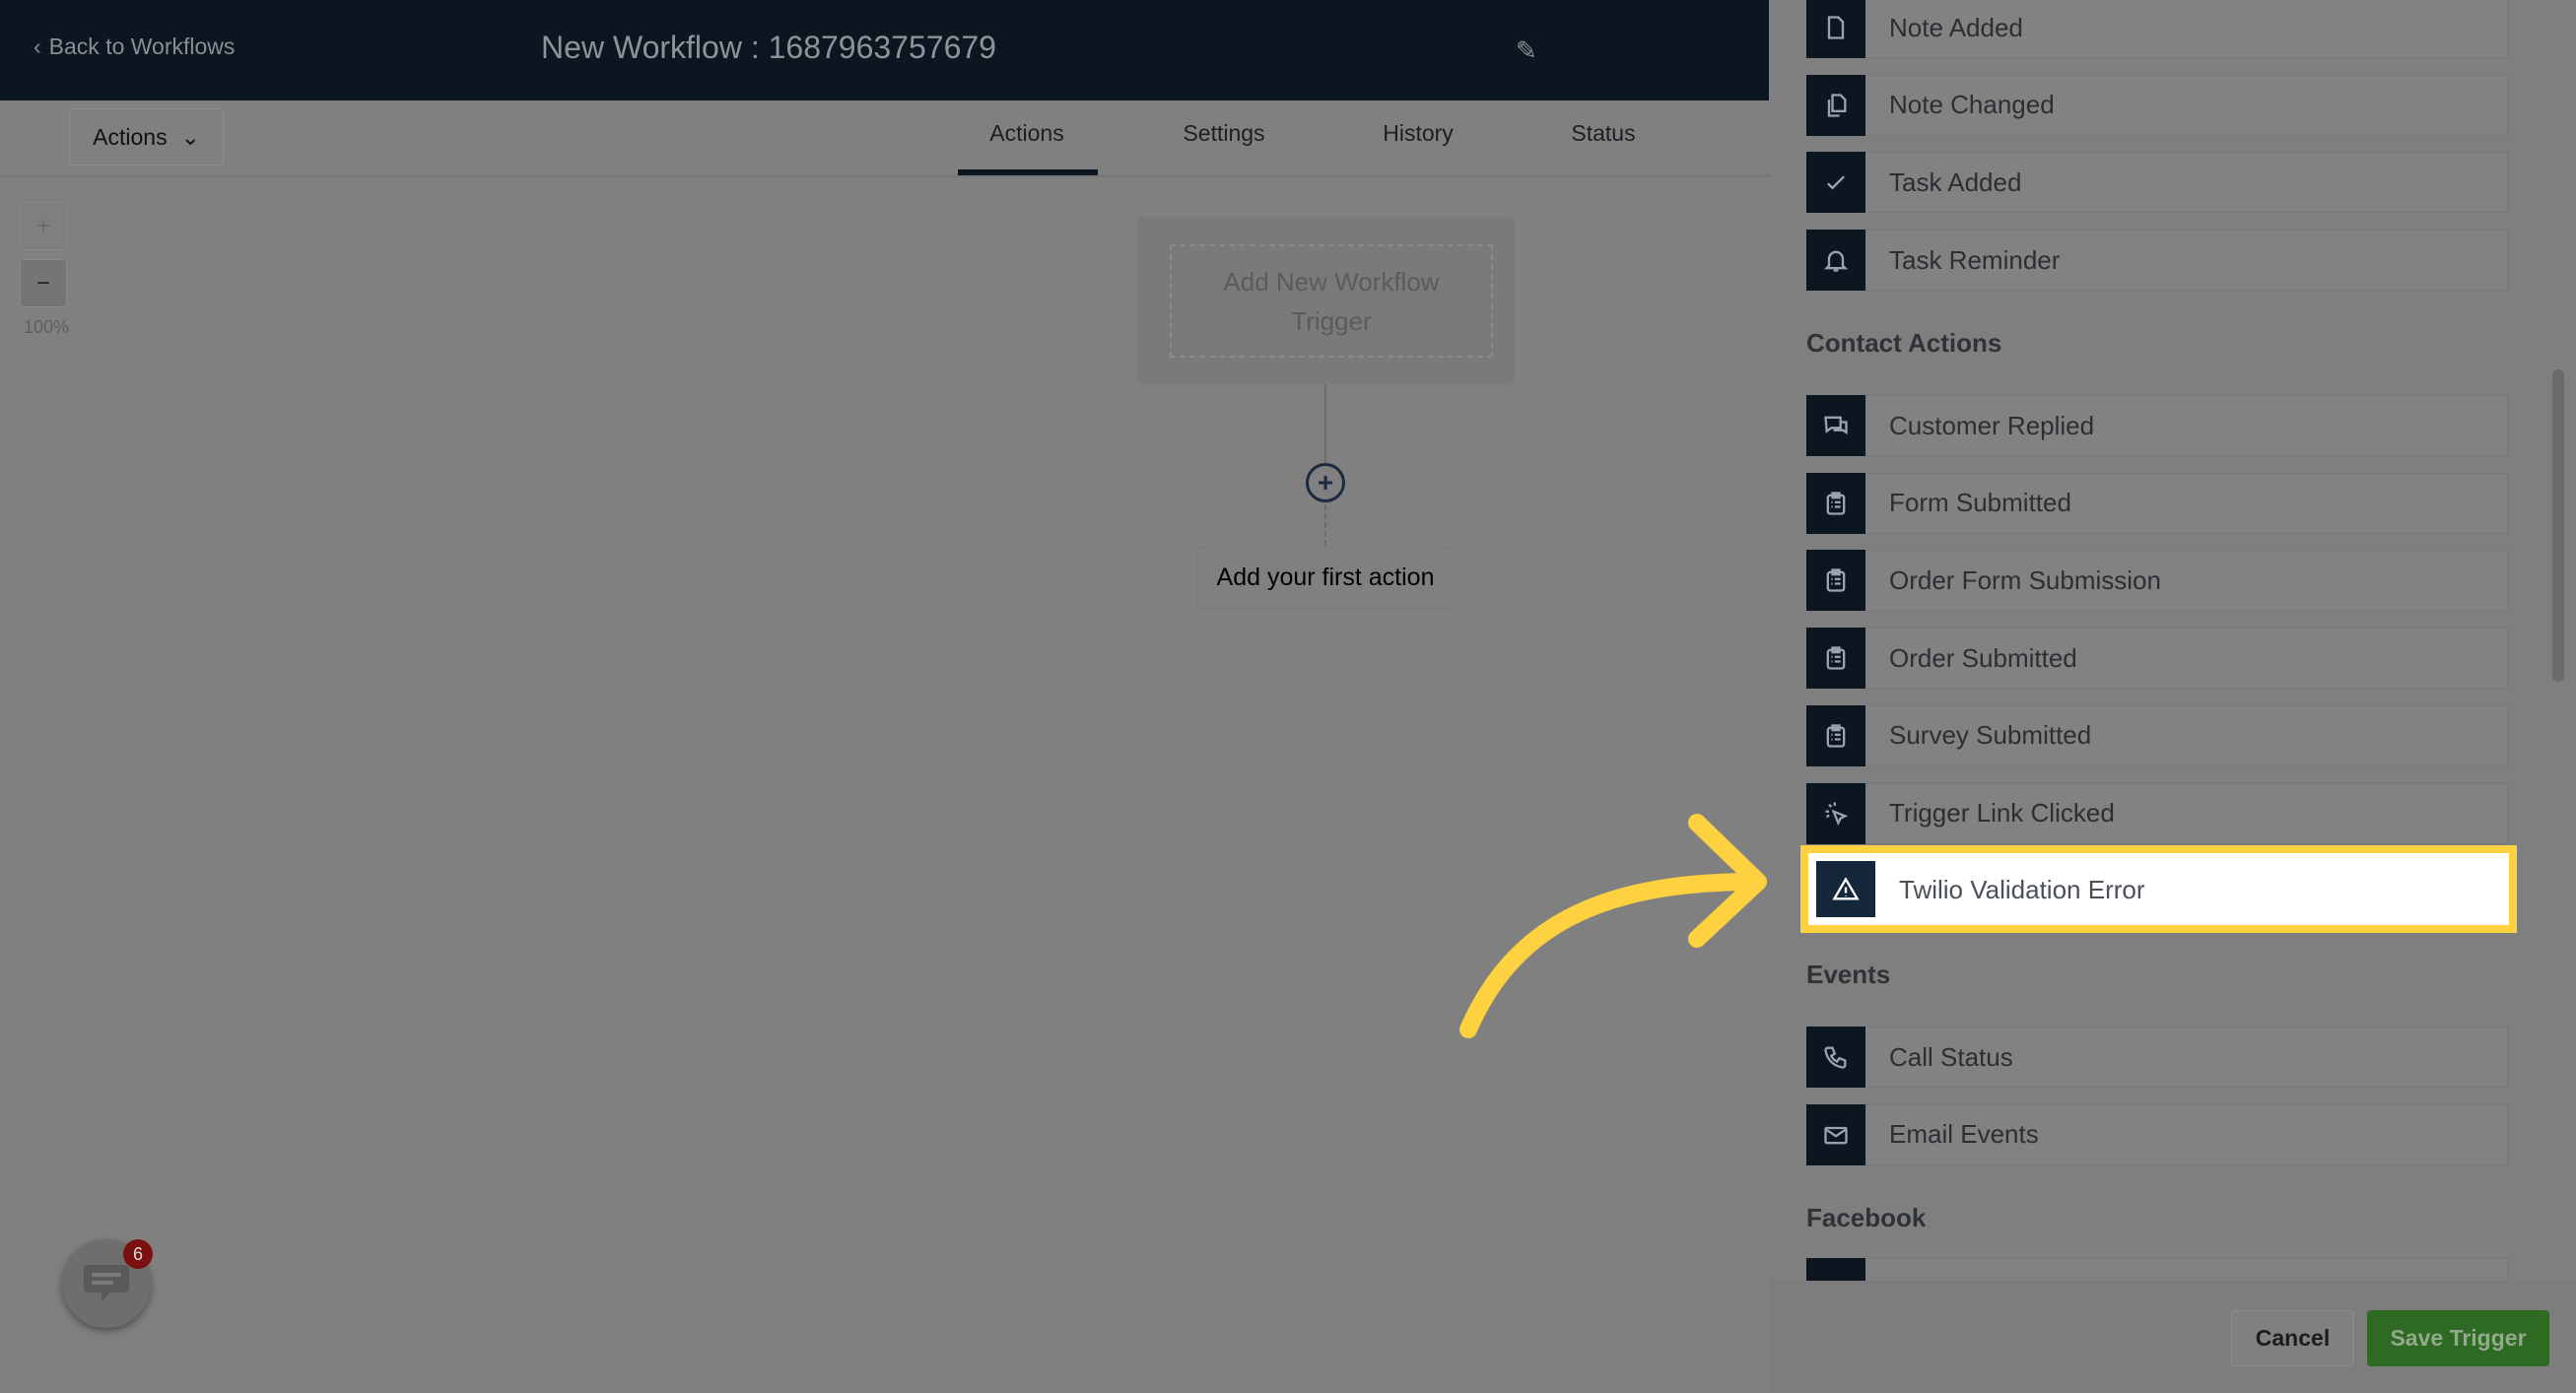 The width and height of the screenshot is (2576, 1393). I want to click on bell-icon, so click(1835, 261).